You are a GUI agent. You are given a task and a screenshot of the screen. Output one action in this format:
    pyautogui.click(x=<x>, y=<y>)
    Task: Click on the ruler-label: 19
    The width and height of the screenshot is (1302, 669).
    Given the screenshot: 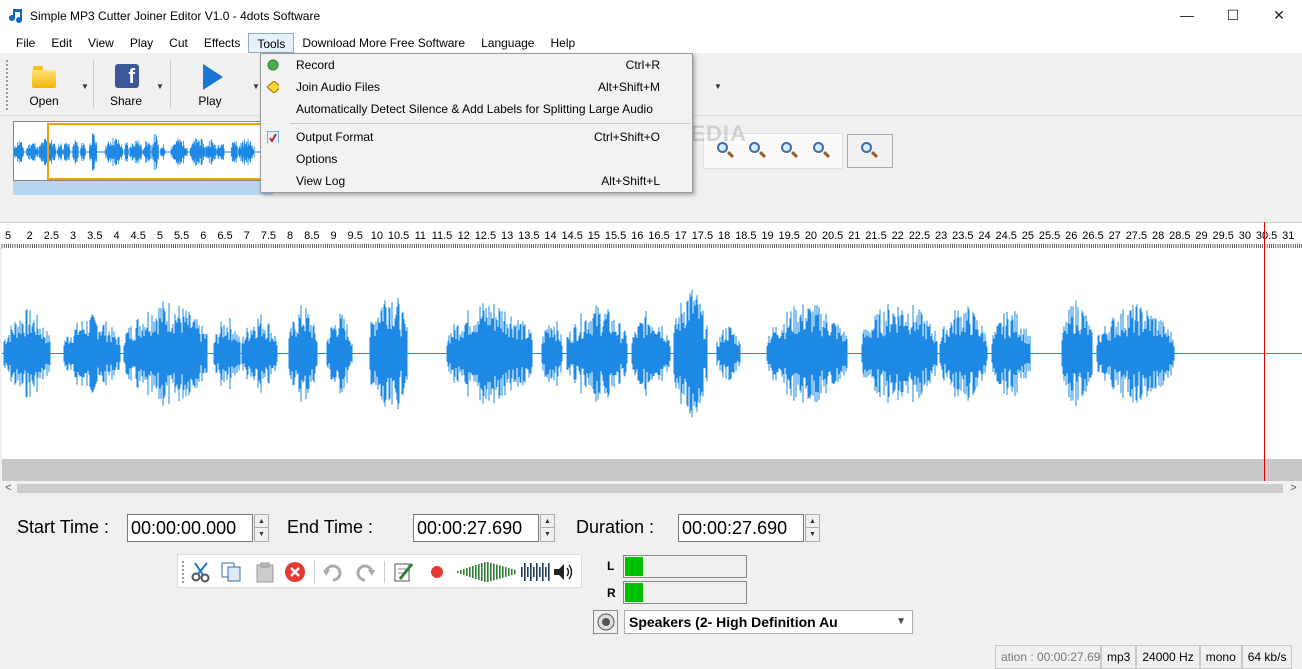 What is the action you would take?
    pyautogui.click(x=767, y=236)
    